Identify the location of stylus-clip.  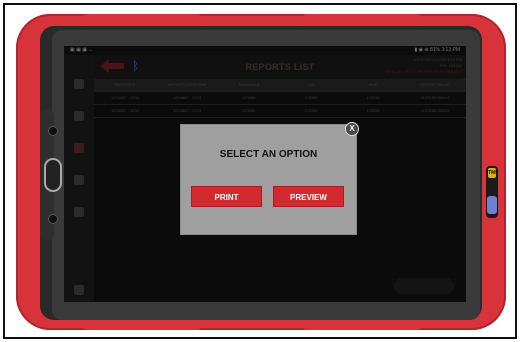
(492, 205).